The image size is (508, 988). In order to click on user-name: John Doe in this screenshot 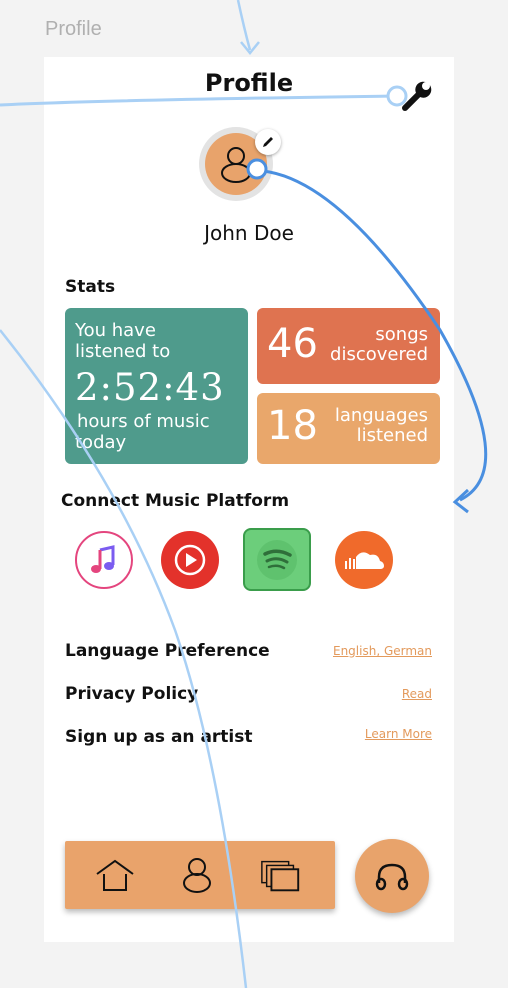, I will do `click(249, 233)`.